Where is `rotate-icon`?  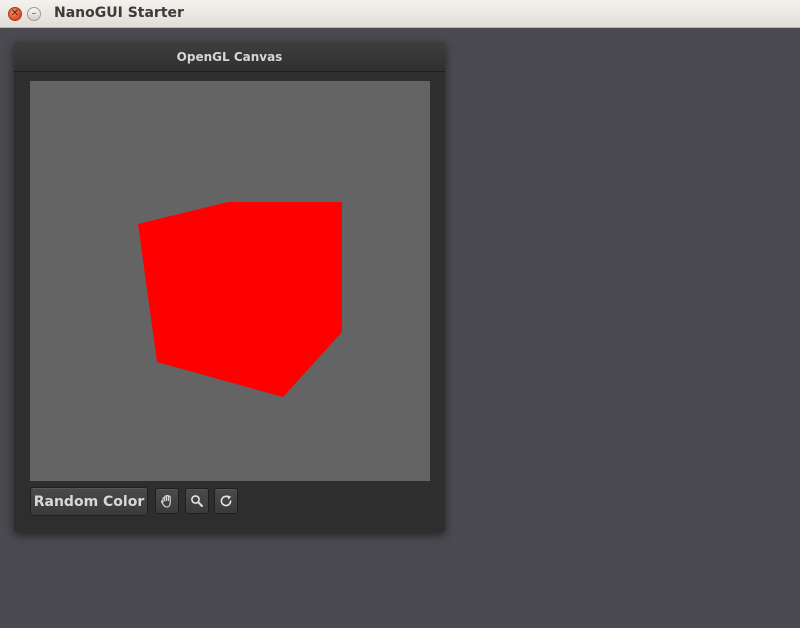 rotate-icon is located at coordinates (226, 501).